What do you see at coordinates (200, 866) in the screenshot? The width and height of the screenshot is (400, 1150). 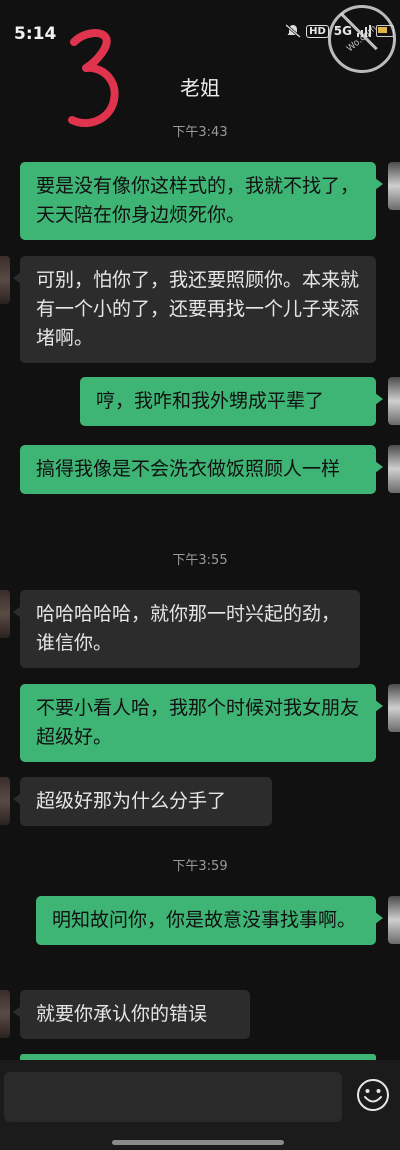 I see `time-separator: 下午3:59` at bounding box center [200, 866].